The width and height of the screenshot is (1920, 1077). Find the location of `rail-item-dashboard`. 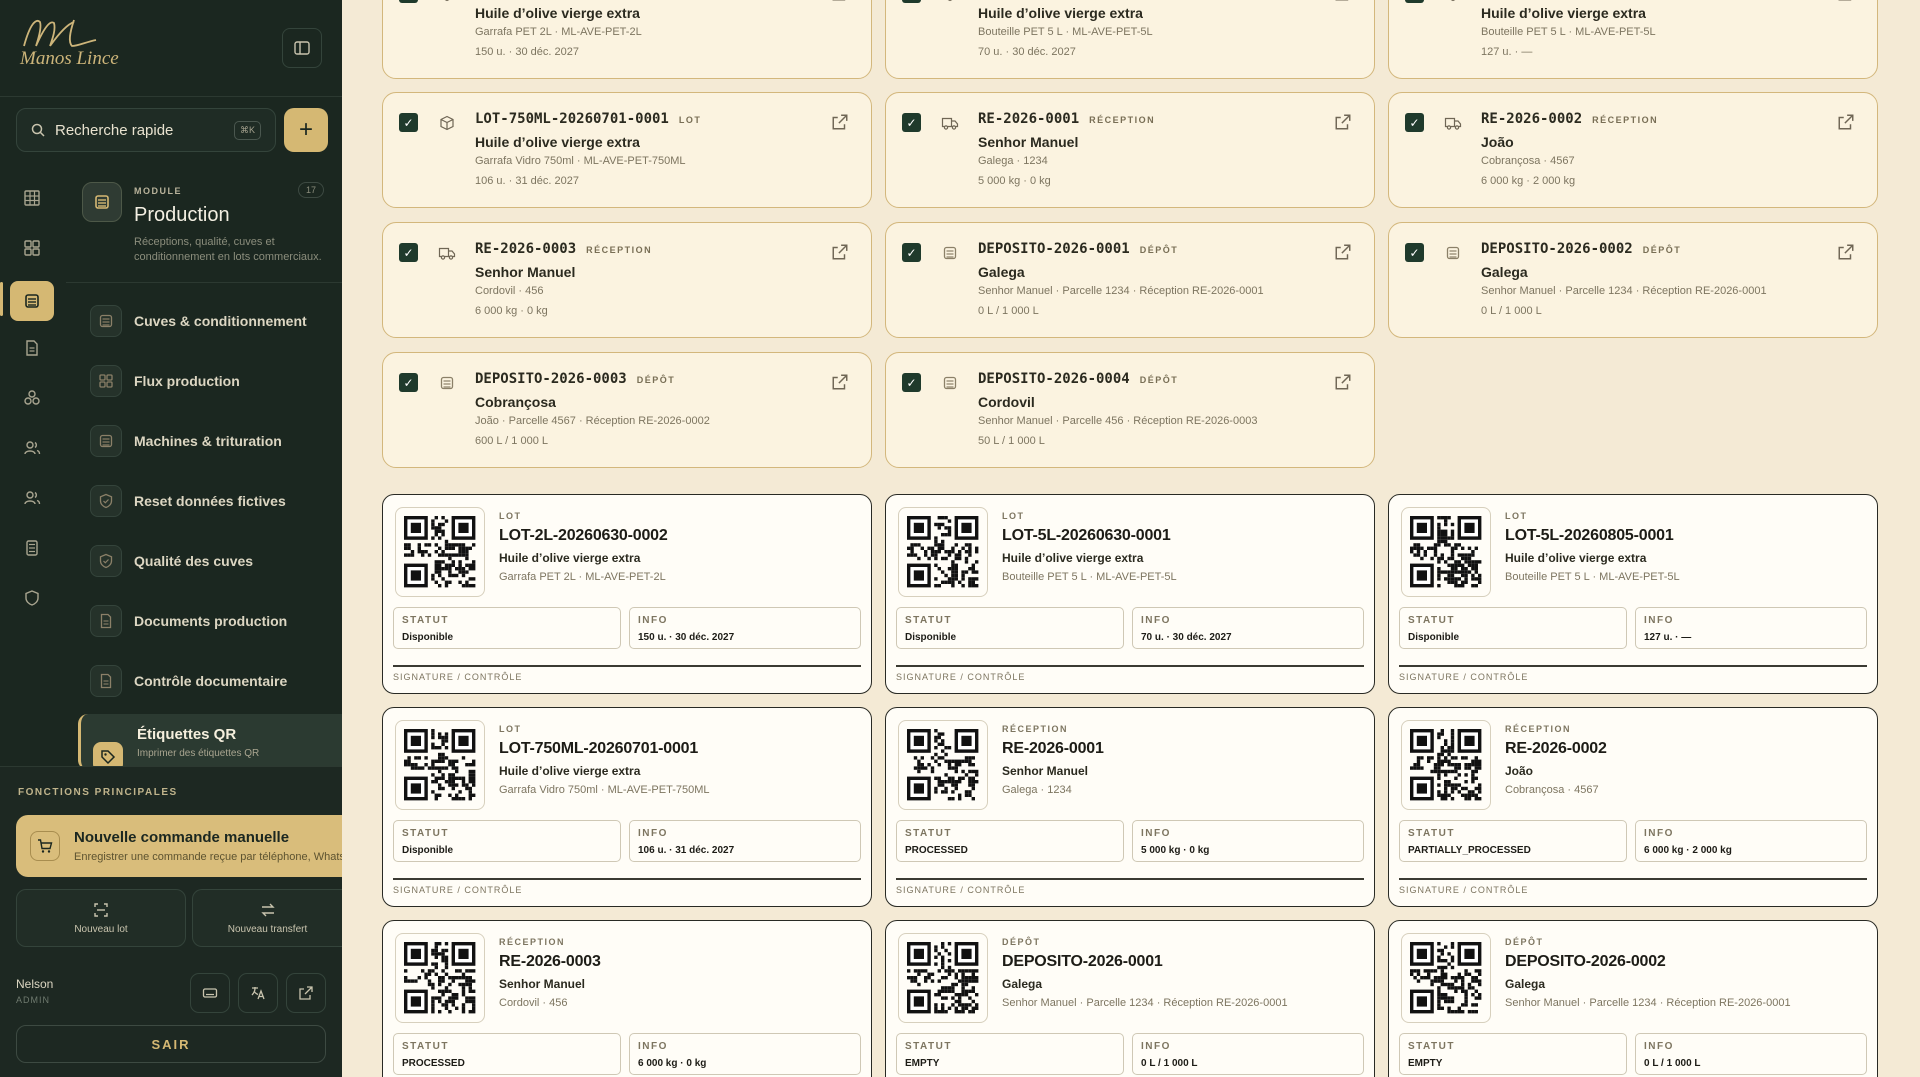

rail-item-dashboard is located at coordinates (32, 198).